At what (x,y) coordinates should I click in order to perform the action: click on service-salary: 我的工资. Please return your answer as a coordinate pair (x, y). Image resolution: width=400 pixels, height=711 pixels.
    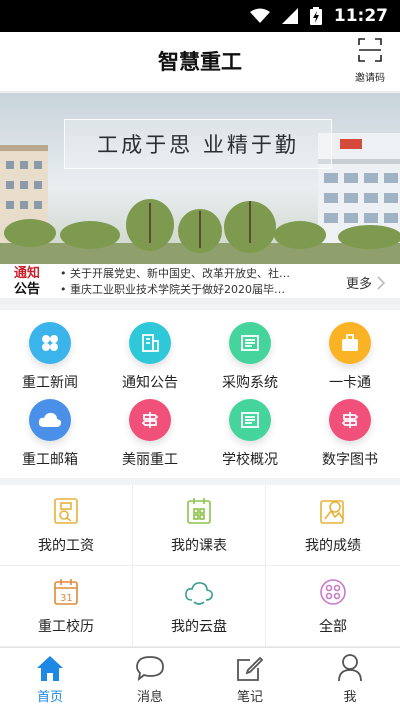
    Looking at the image, I should click on (66, 525).